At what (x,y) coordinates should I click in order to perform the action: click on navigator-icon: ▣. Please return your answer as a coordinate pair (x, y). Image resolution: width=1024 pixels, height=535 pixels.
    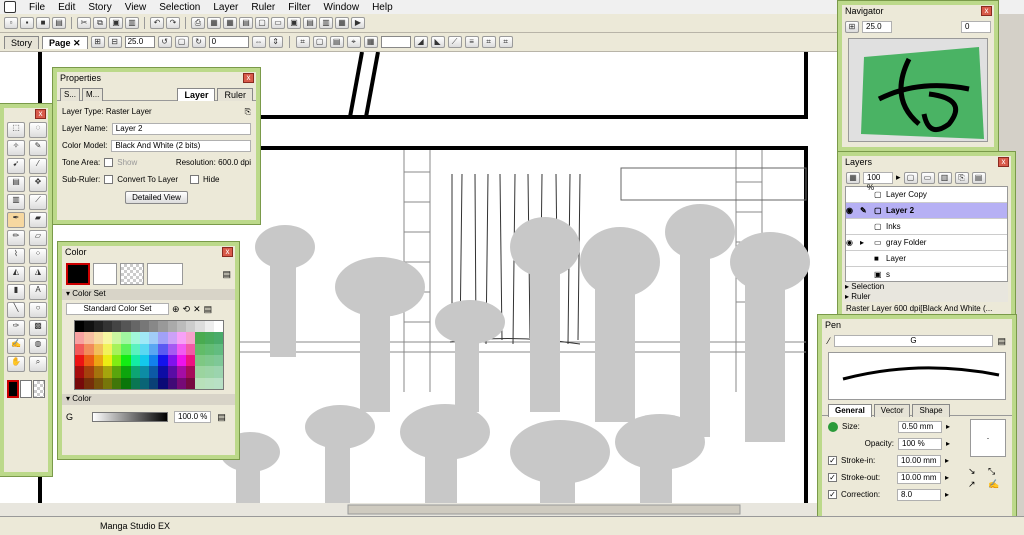
    Looking at the image, I should click on (294, 23).